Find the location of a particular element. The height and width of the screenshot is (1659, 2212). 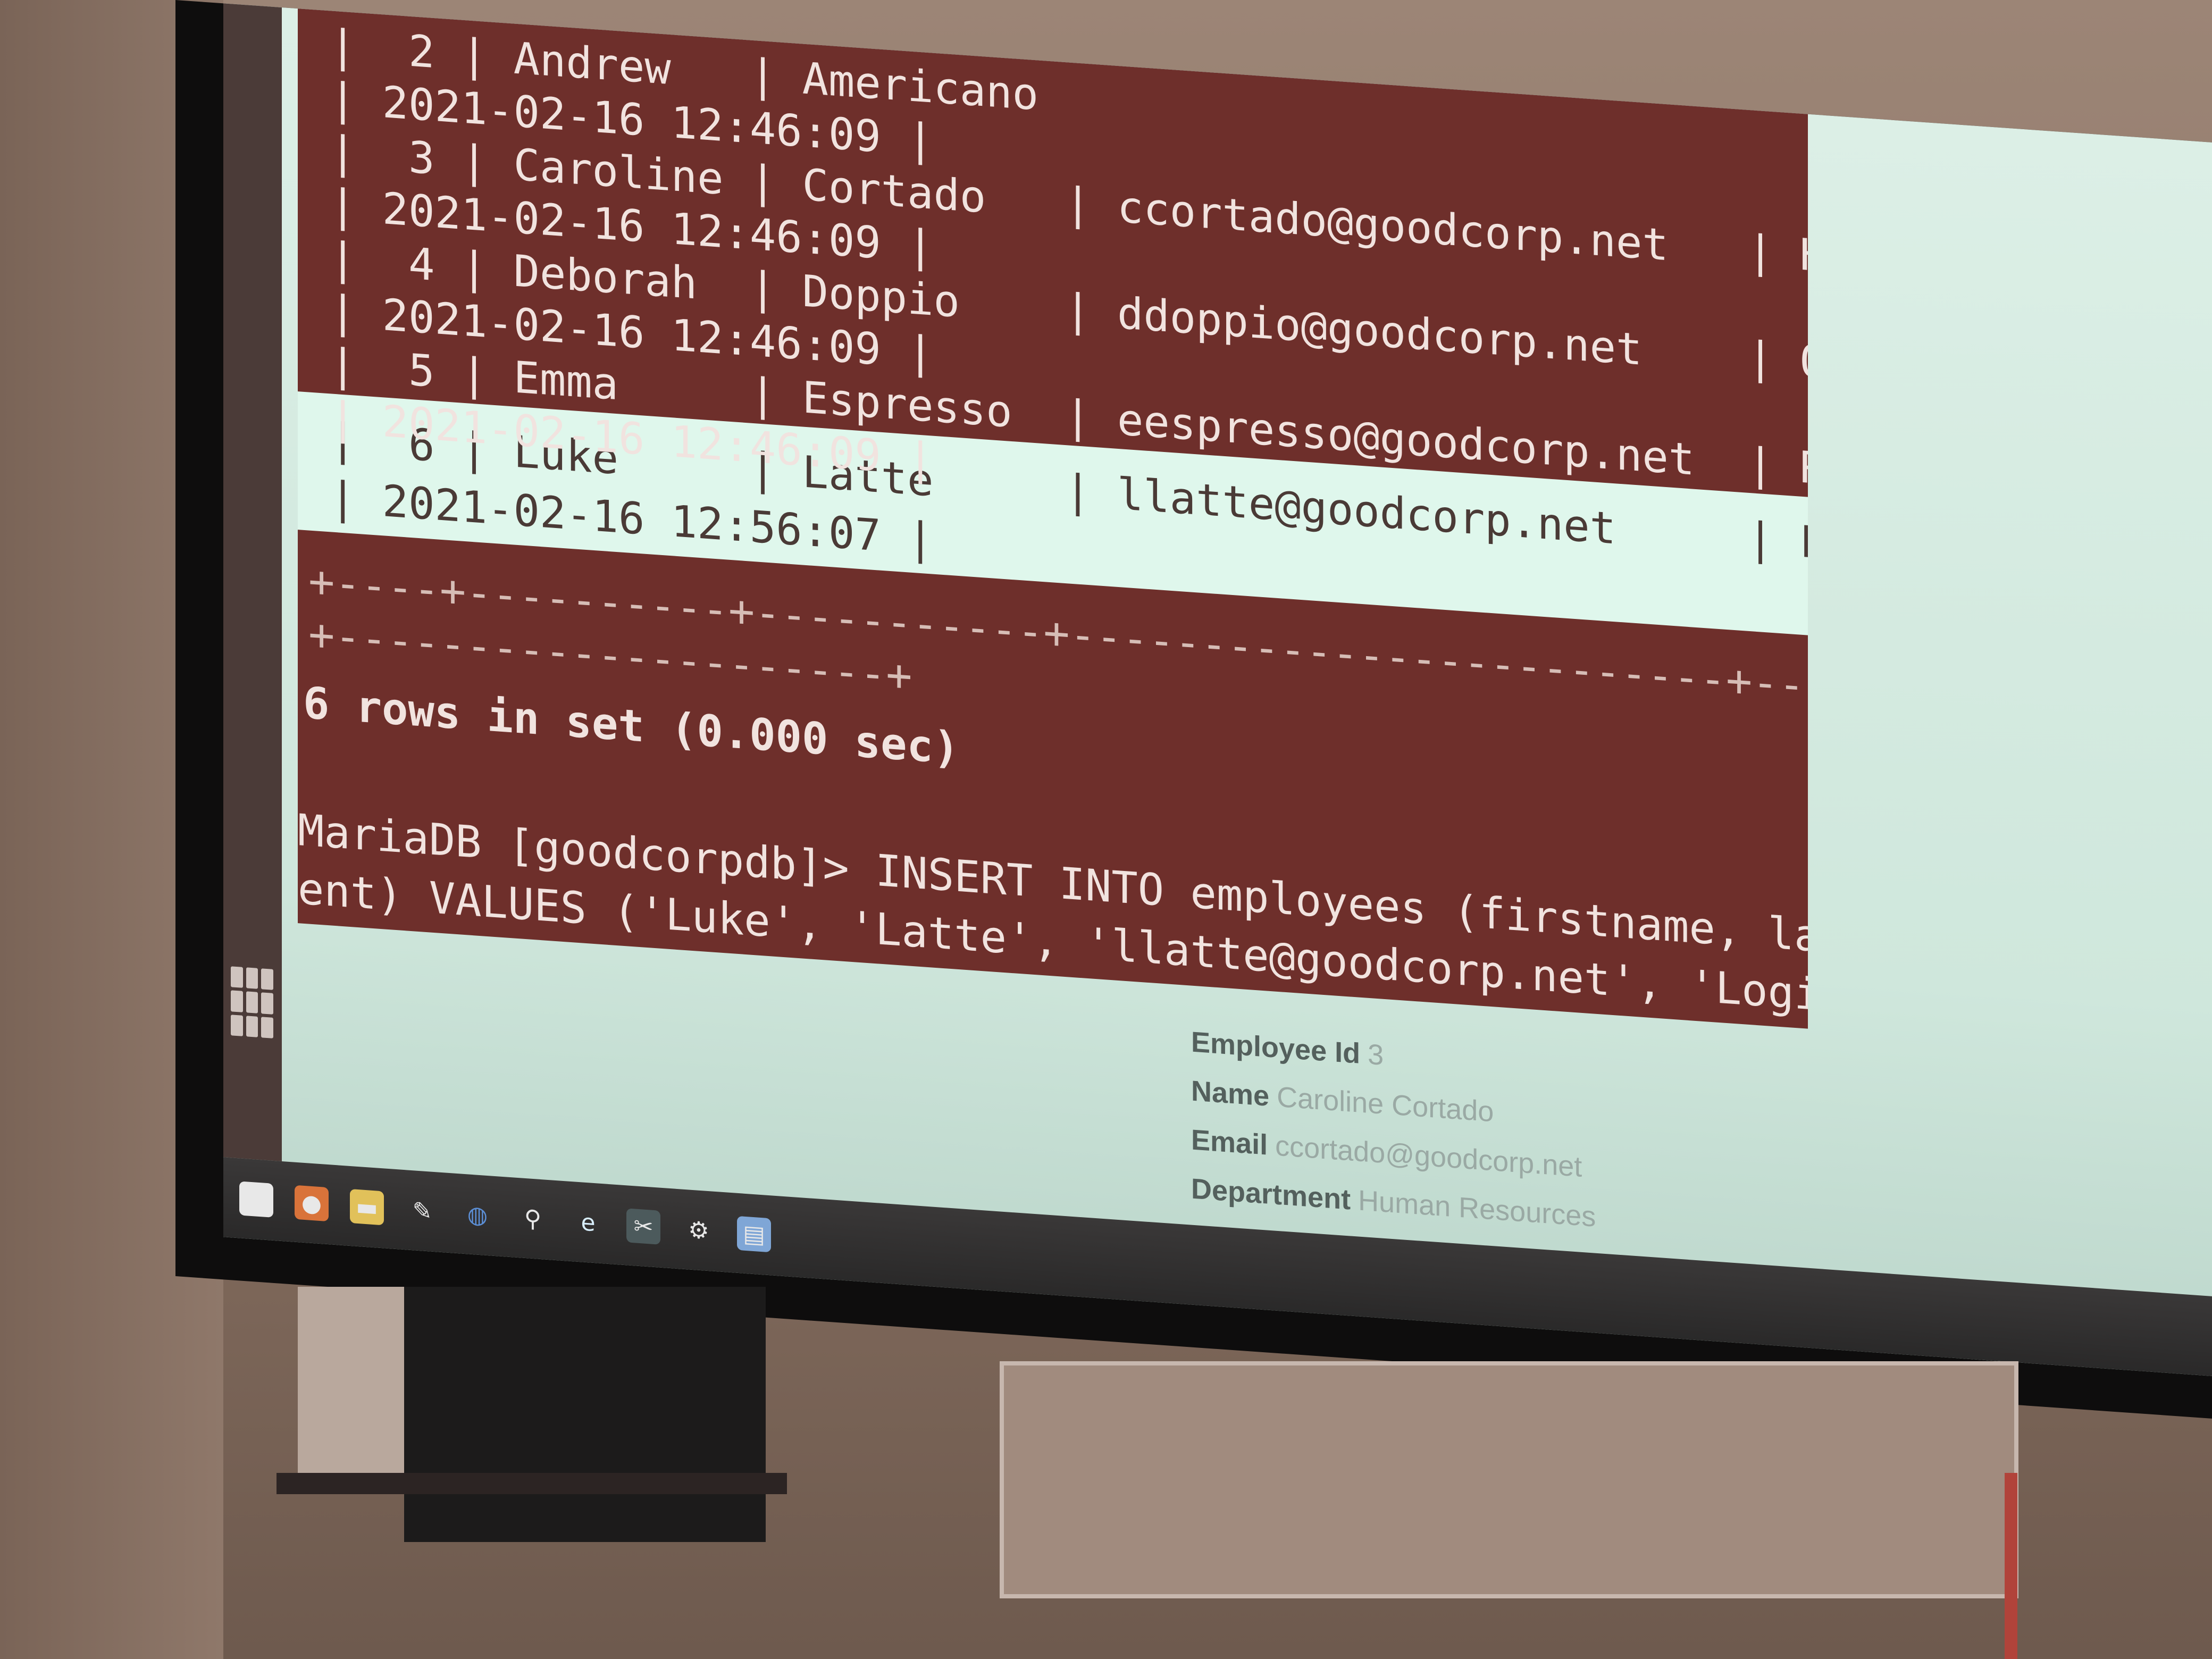

stand-base is located at coordinates (531, 1483).